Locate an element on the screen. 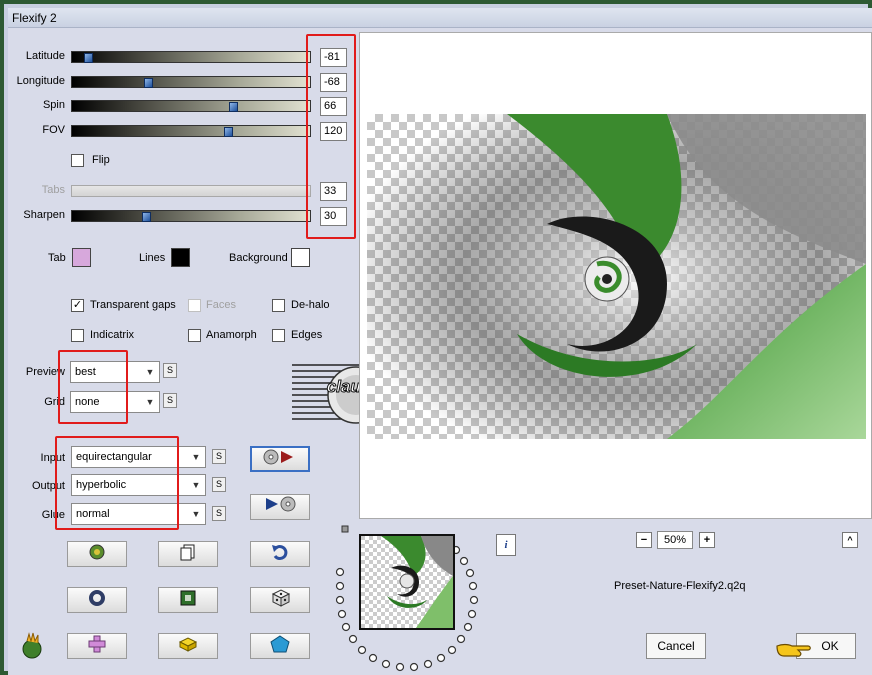 The width and height of the screenshot is (872, 675). brick-button is located at coordinates (188, 646).